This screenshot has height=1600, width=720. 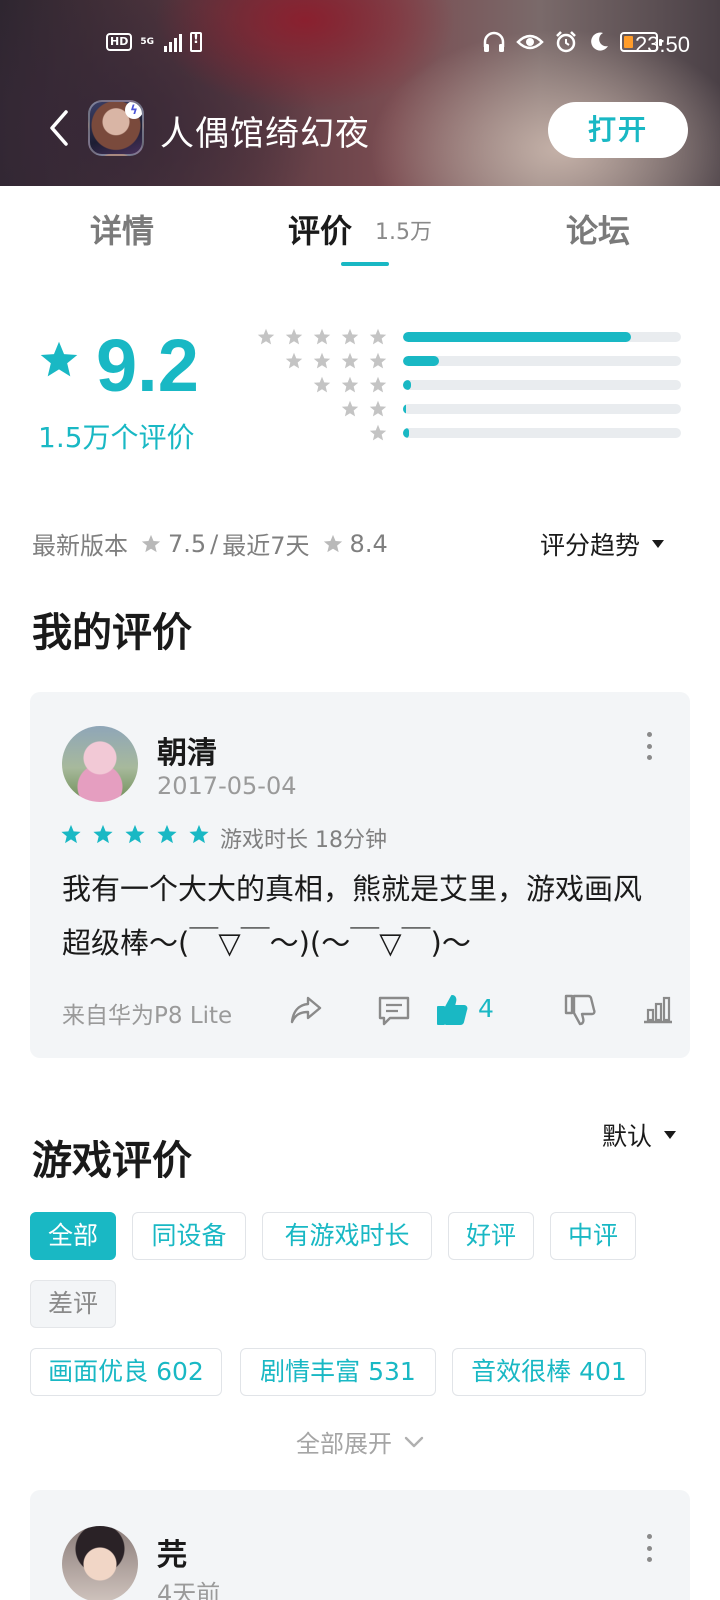 What do you see at coordinates (173, 42) in the screenshot?
I see `signal-icon` at bounding box center [173, 42].